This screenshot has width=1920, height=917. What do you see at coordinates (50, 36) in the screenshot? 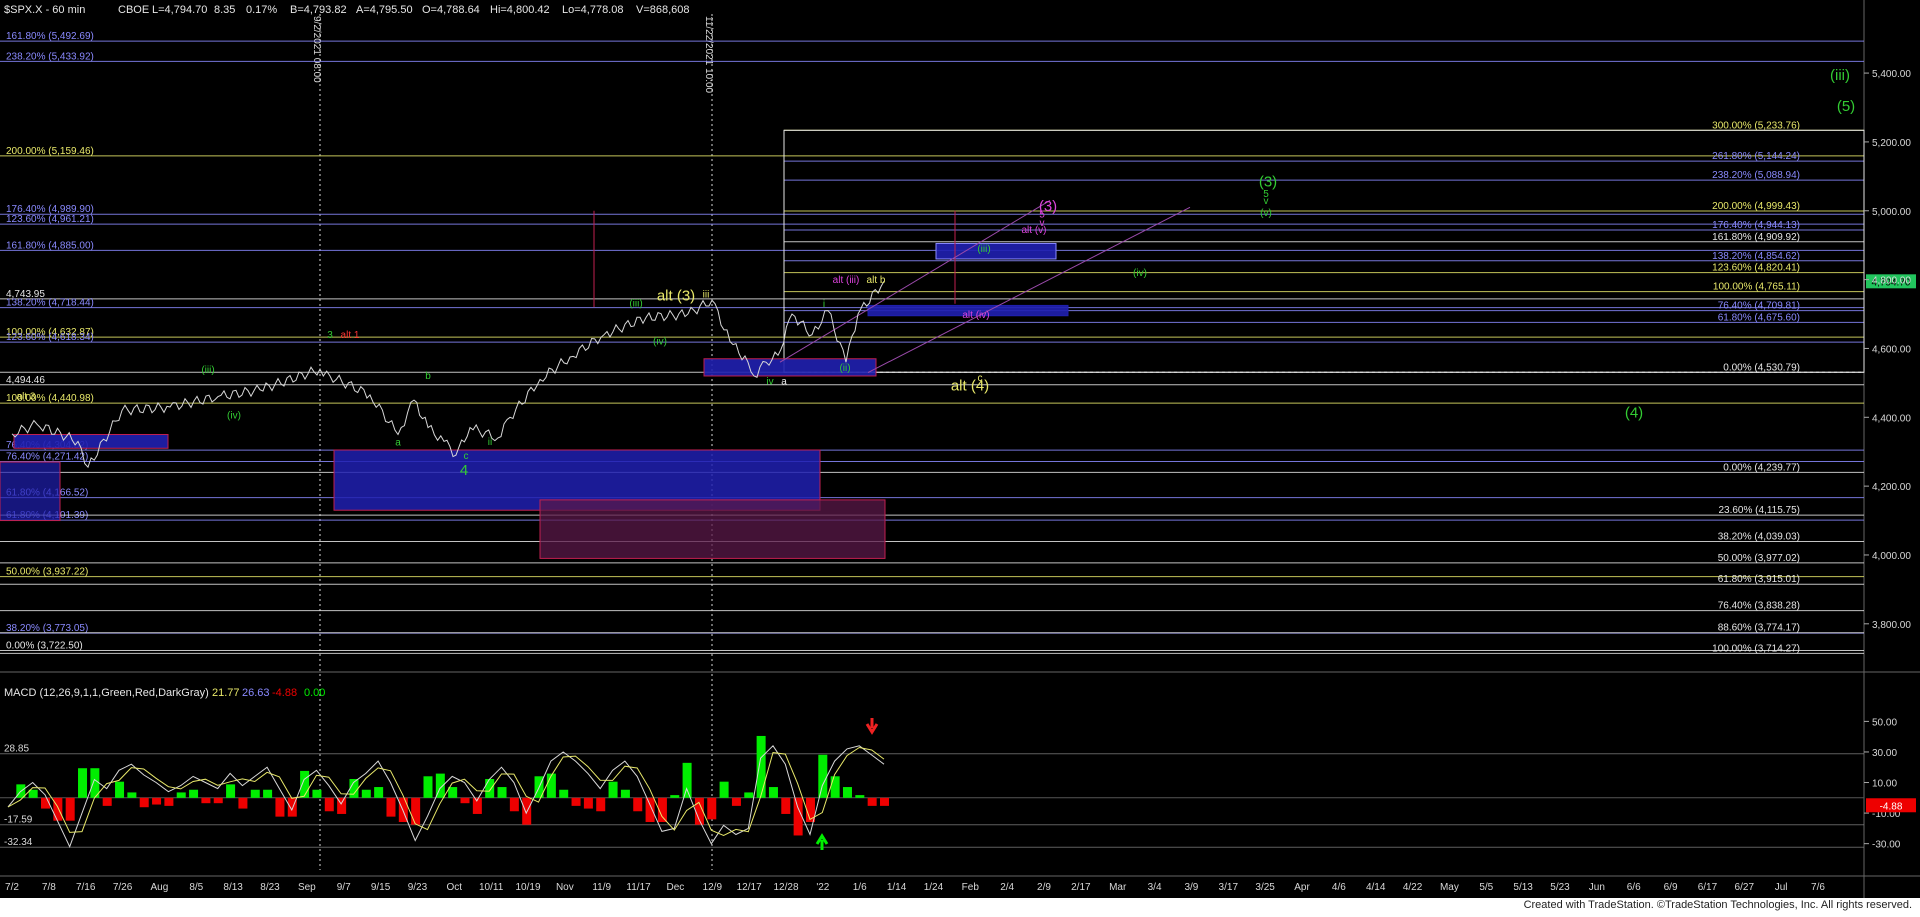
I see `fib-label-left: 161.80% (5,492.69)` at bounding box center [50, 36].